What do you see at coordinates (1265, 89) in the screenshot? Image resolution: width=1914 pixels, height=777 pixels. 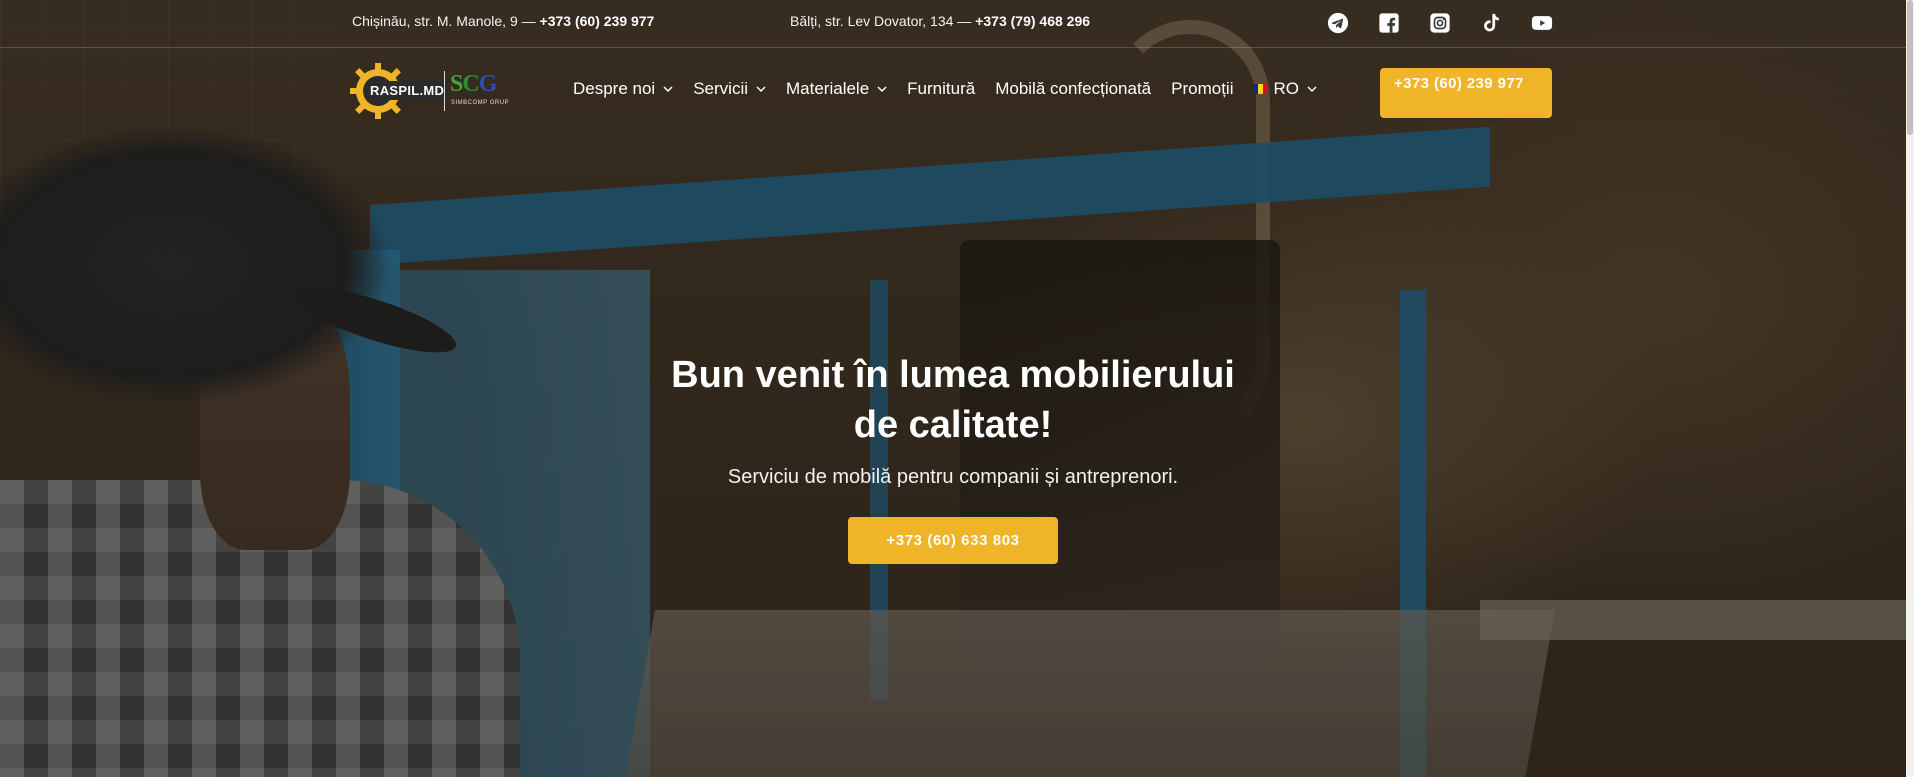 I see `flag-stripe` at bounding box center [1265, 89].